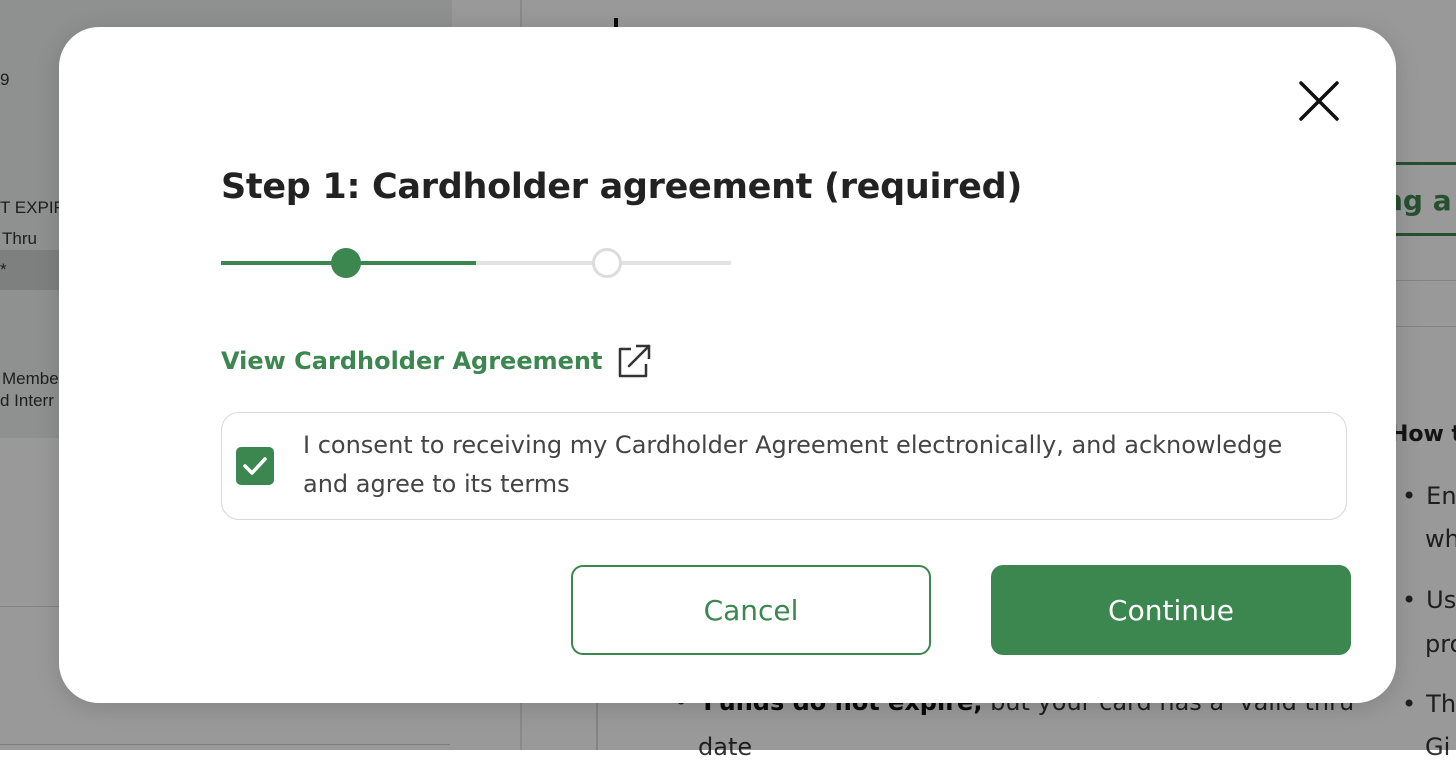  I want to click on continue-button: Continue, so click(1171, 610).